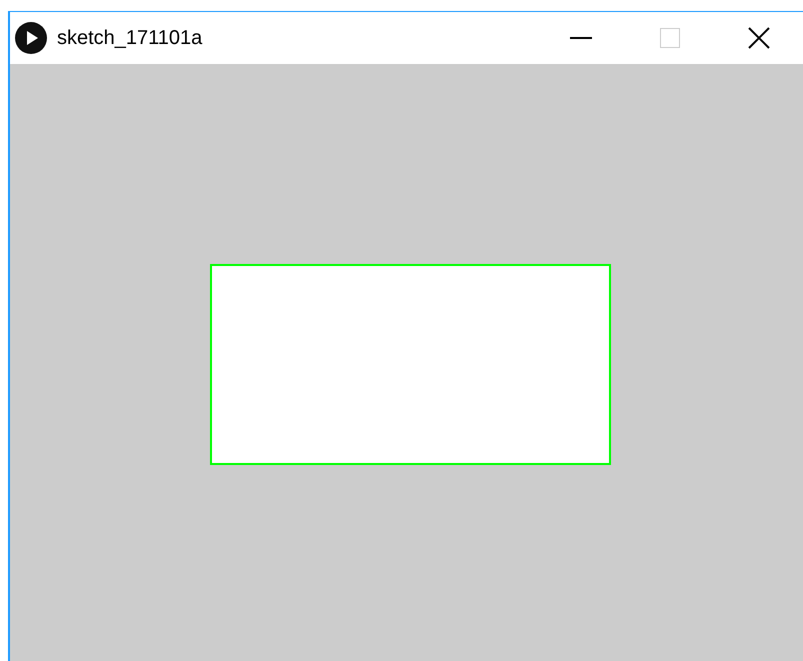 The width and height of the screenshot is (803, 661). What do you see at coordinates (581, 38) in the screenshot?
I see `minimize-icon` at bounding box center [581, 38].